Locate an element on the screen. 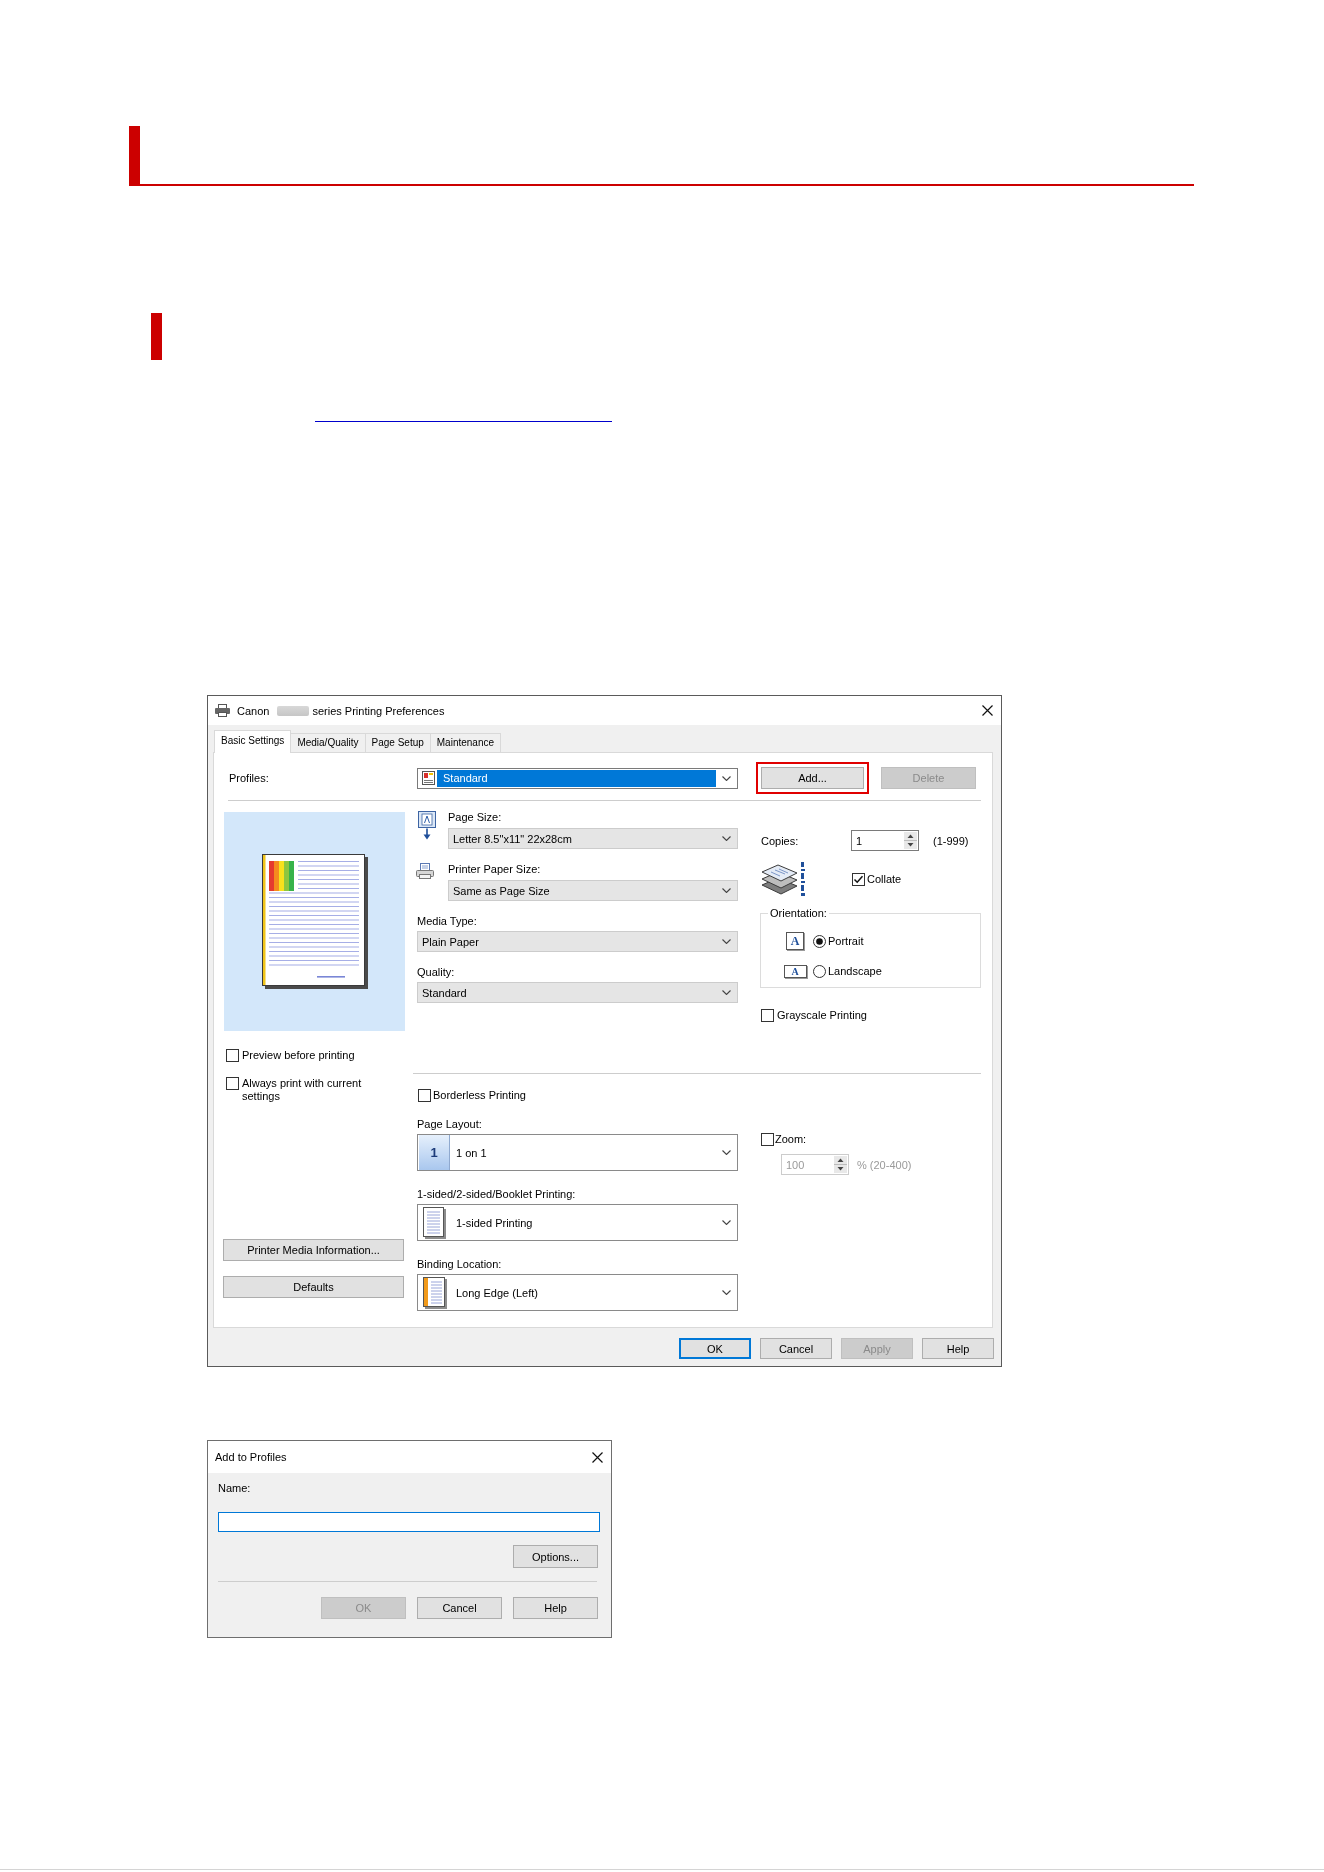  dropdown-value: Standard is located at coordinates (445, 992).